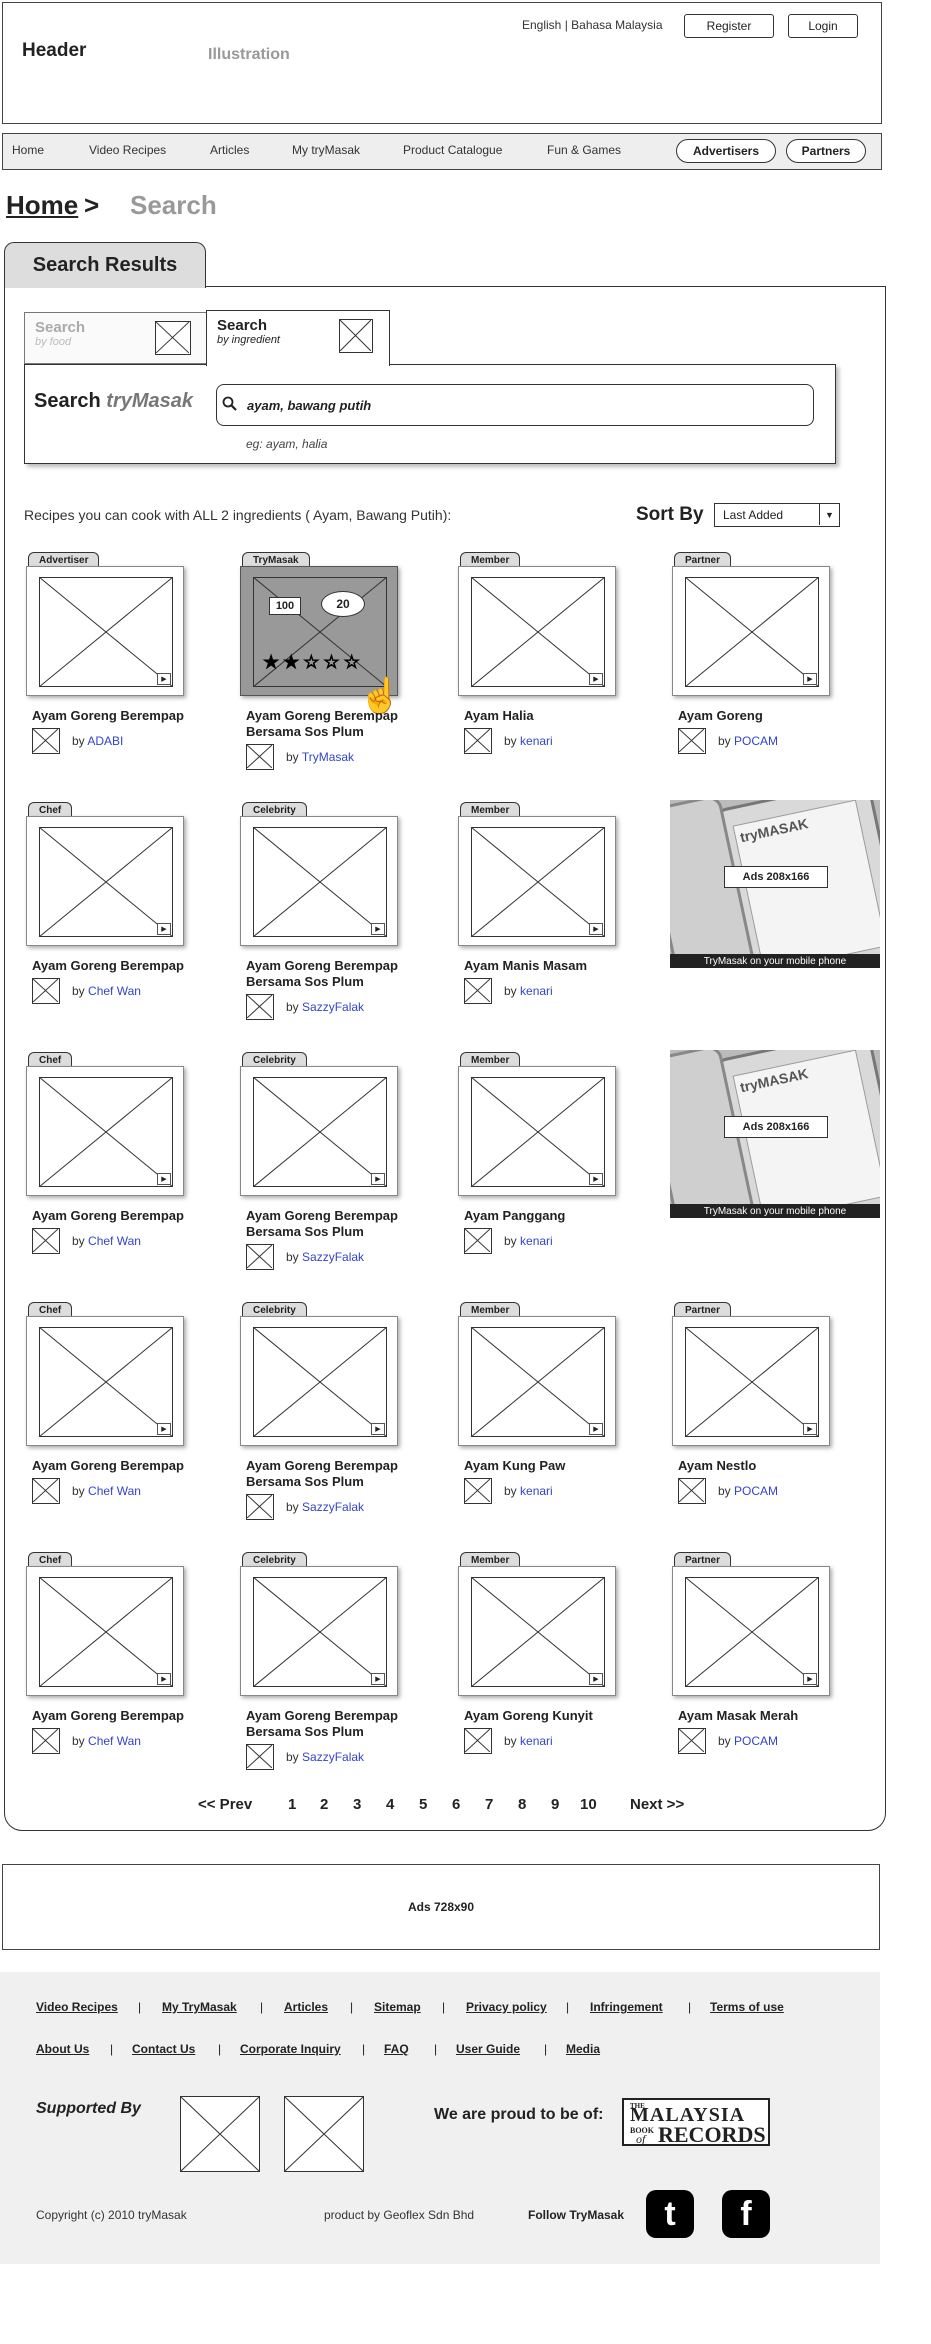 Image resolution: width=931 pixels, height=2344 pixels. I want to click on pagination-page-2: 2, so click(324, 1804).